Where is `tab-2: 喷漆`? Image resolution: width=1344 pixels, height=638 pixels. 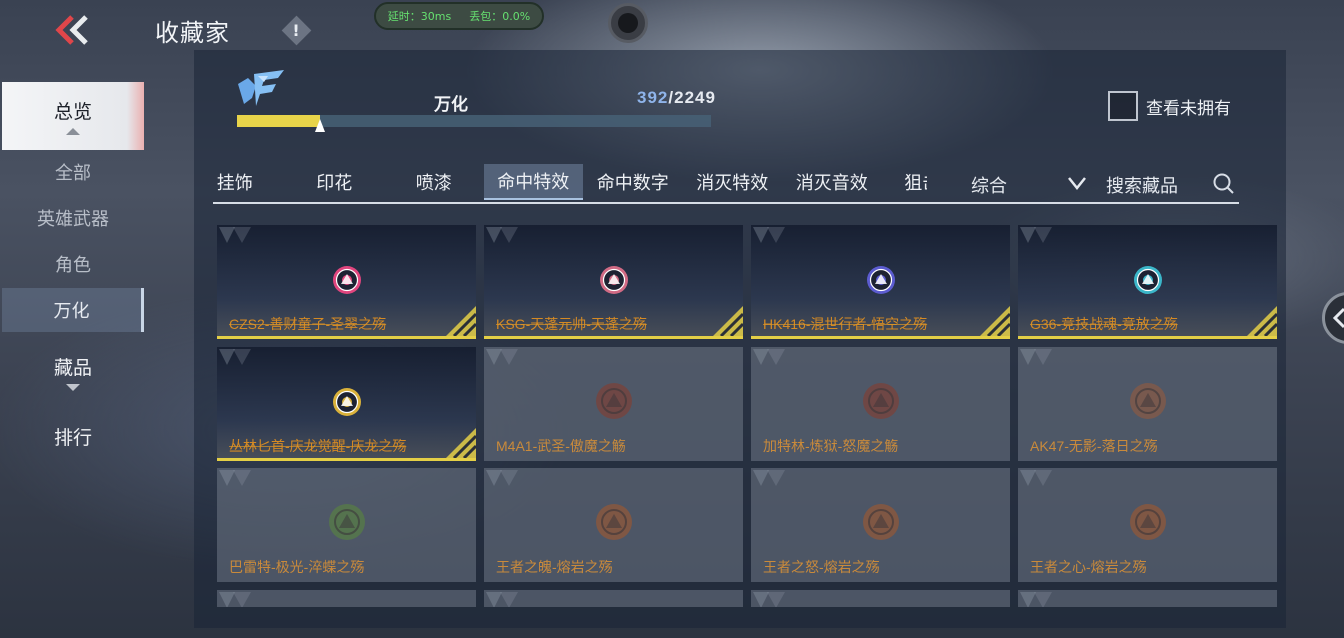 tab-2: 喷漆 is located at coordinates (434, 182).